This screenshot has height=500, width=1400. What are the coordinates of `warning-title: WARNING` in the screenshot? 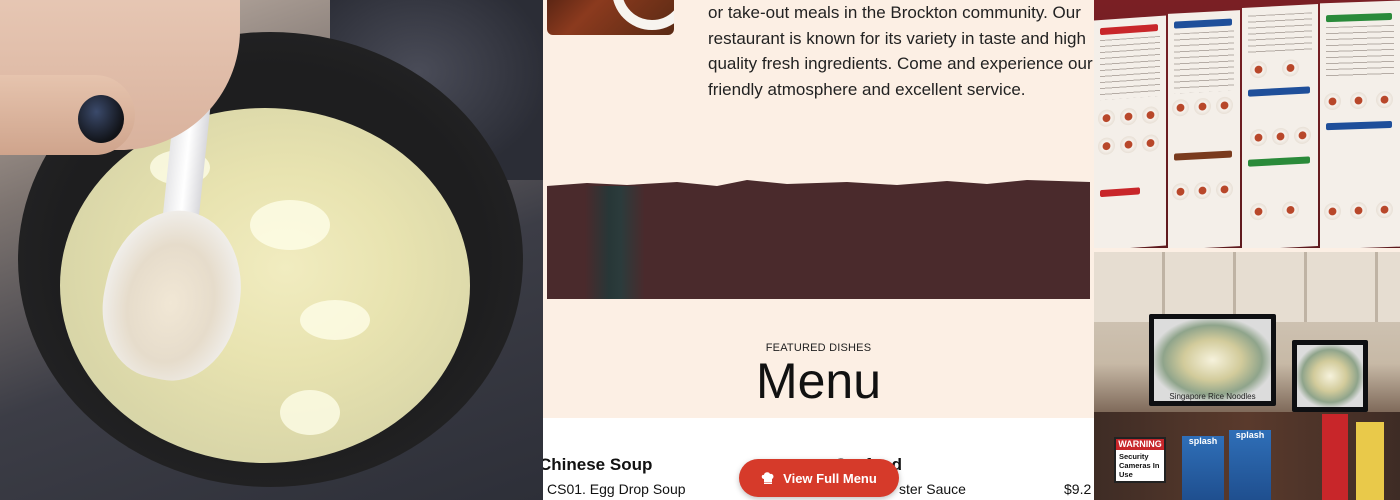 It's located at (1140, 444).